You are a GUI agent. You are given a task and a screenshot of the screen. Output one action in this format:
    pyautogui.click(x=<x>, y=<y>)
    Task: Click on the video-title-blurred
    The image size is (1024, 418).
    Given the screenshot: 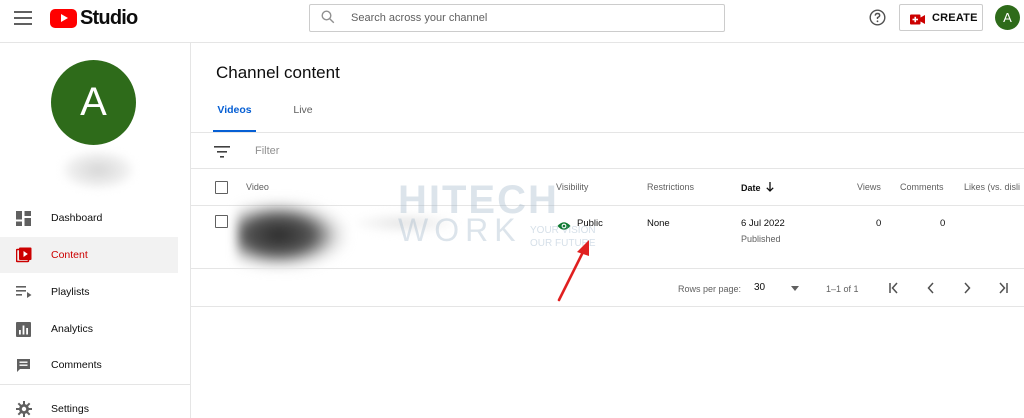 What is the action you would take?
    pyautogui.click(x=405, y=223)
    